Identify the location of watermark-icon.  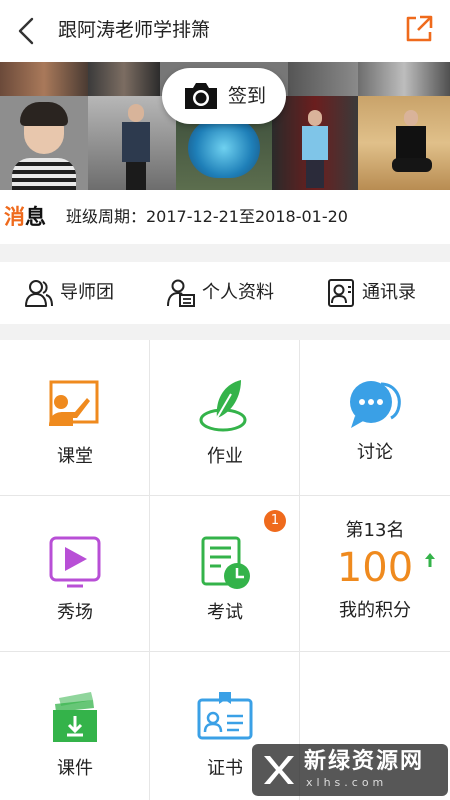
(279, 770).